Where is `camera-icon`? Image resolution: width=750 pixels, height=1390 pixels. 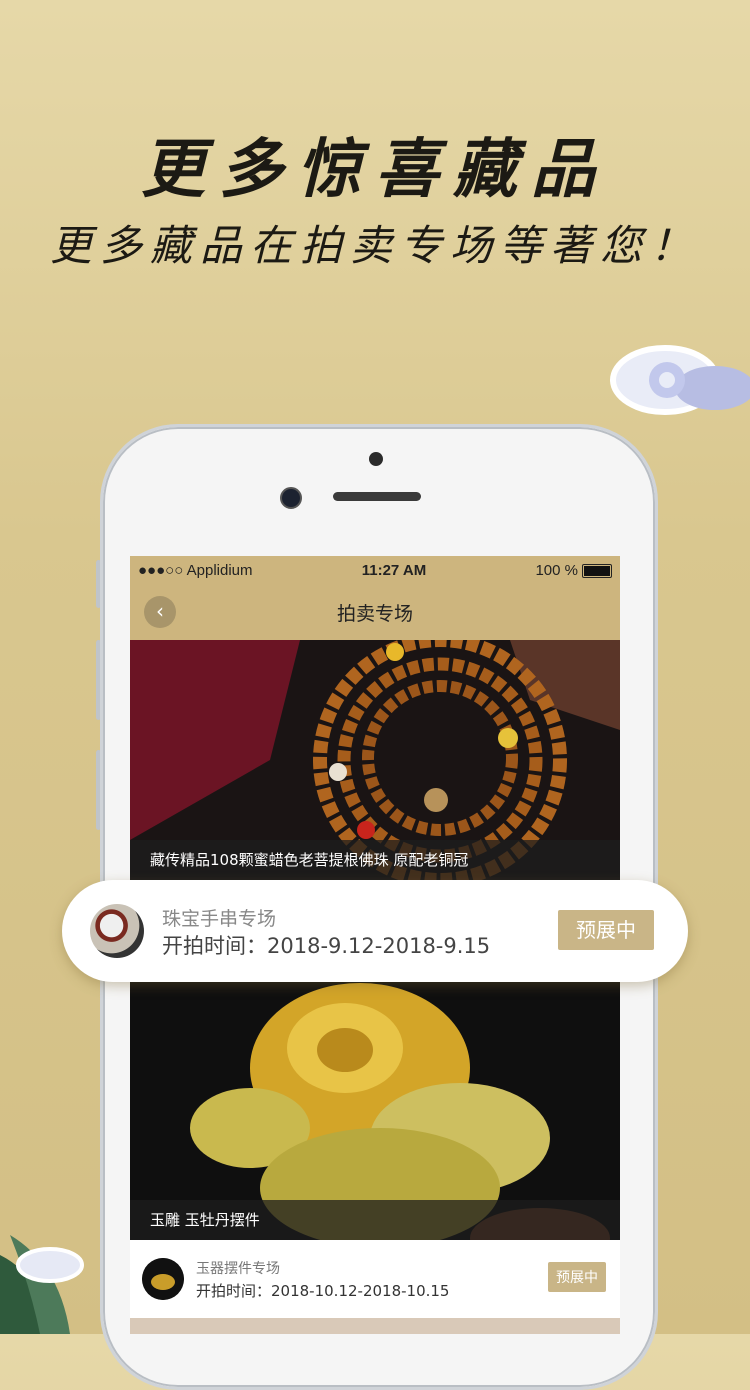
camera-icon is located at coordinates (291, 498).